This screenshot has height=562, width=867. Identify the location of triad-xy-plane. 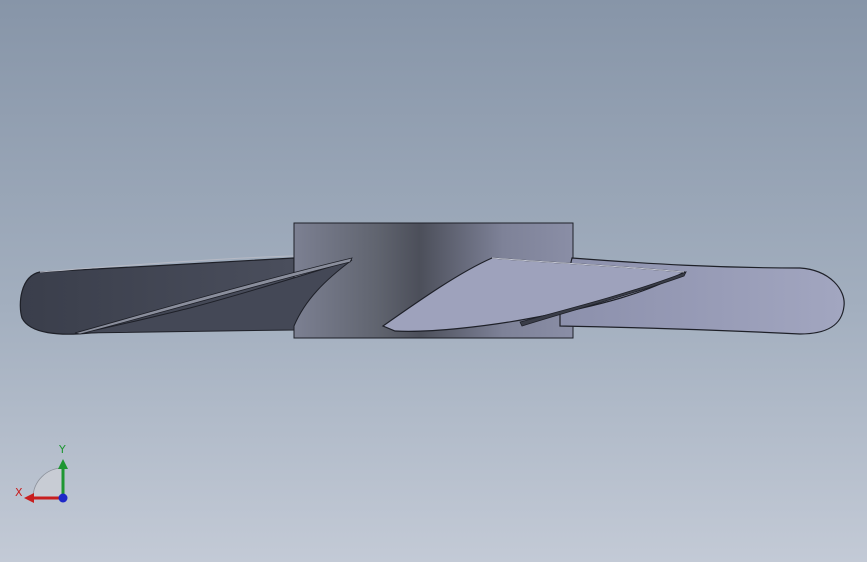
(48, 483).